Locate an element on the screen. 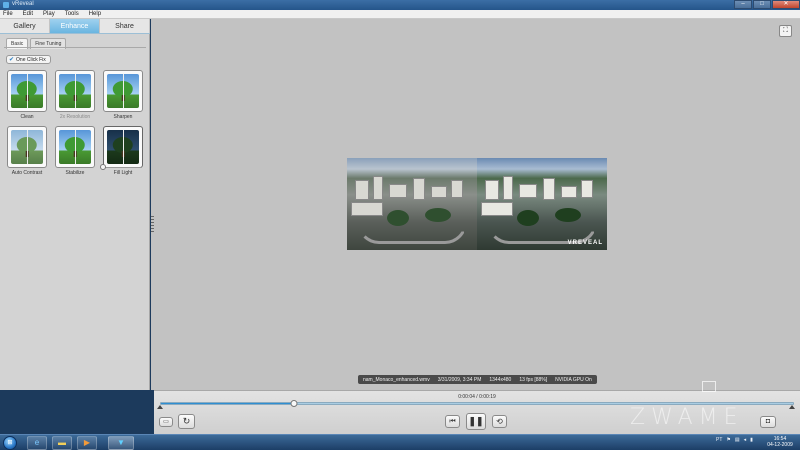  window-controls: – □ ✕ is located at coordinates (766, 5).